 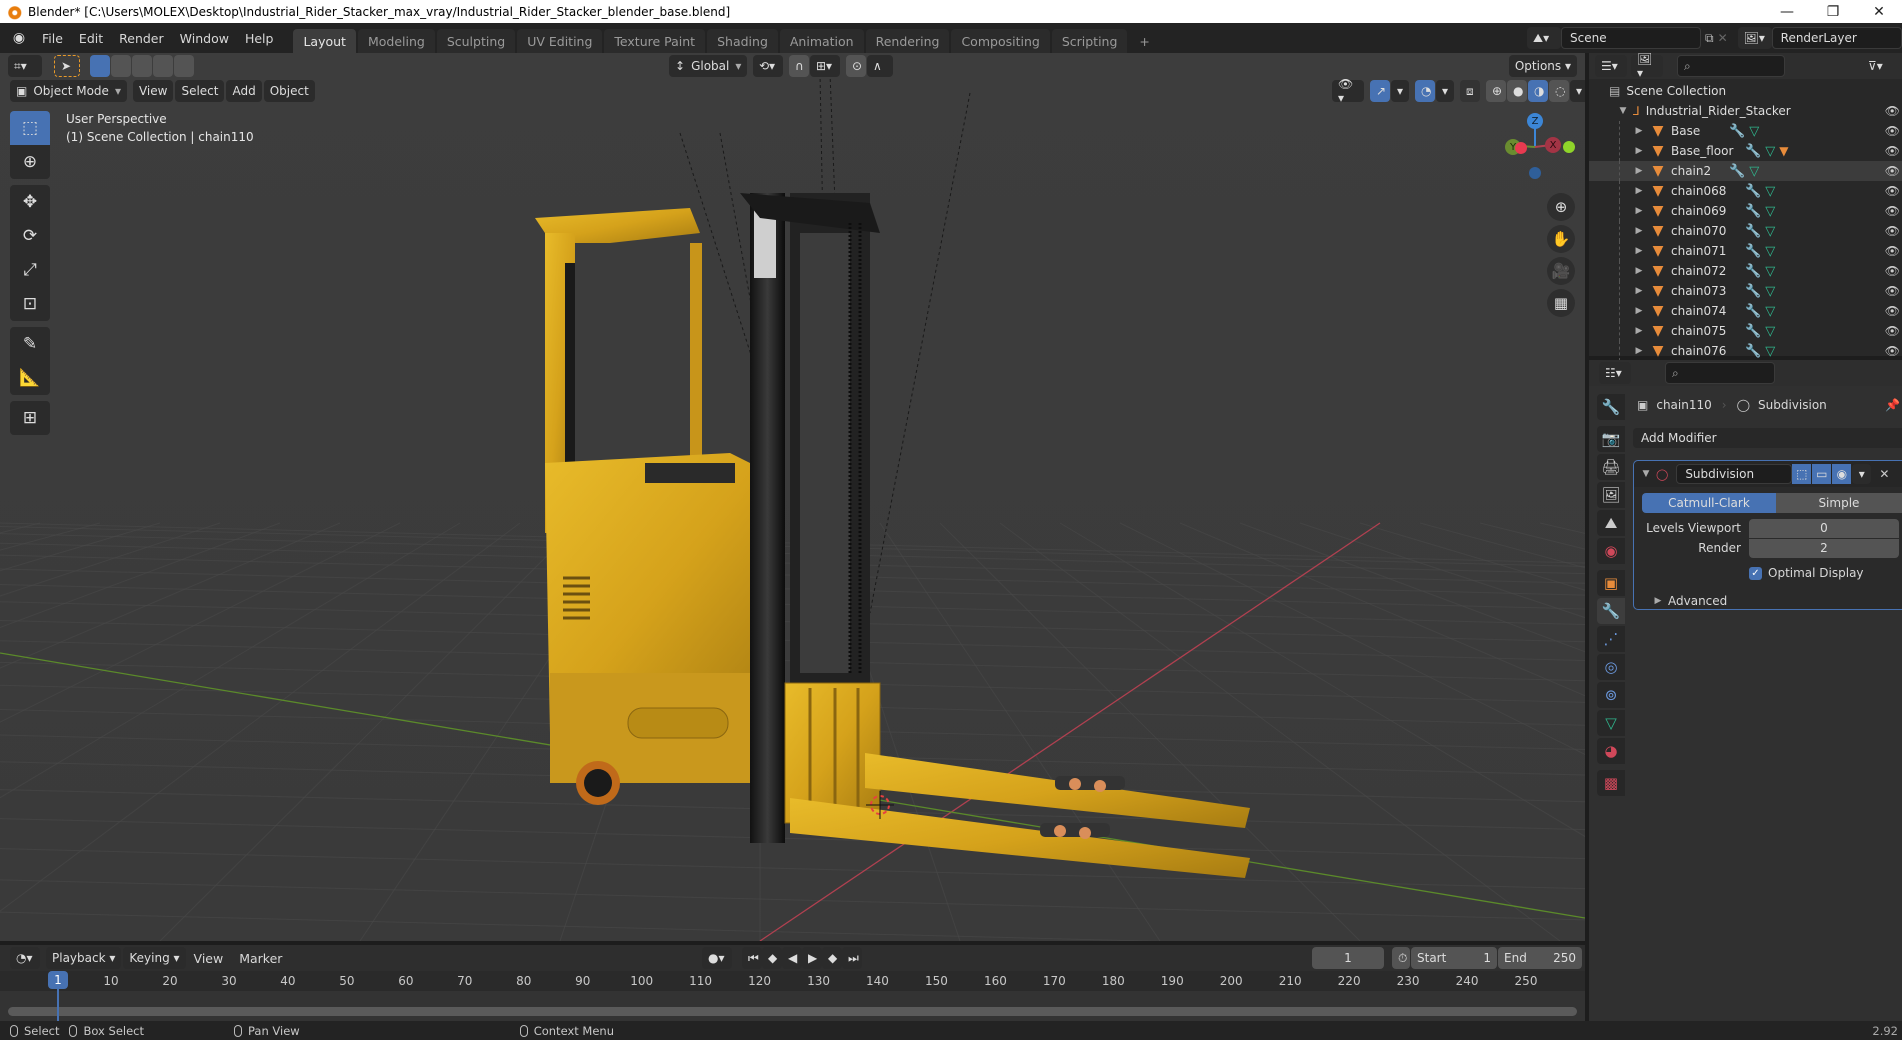 I want to click on outliner-object-row: ▶ ▼ chain072 🔧 ▽ 👁, so click(x=1745, y=271).